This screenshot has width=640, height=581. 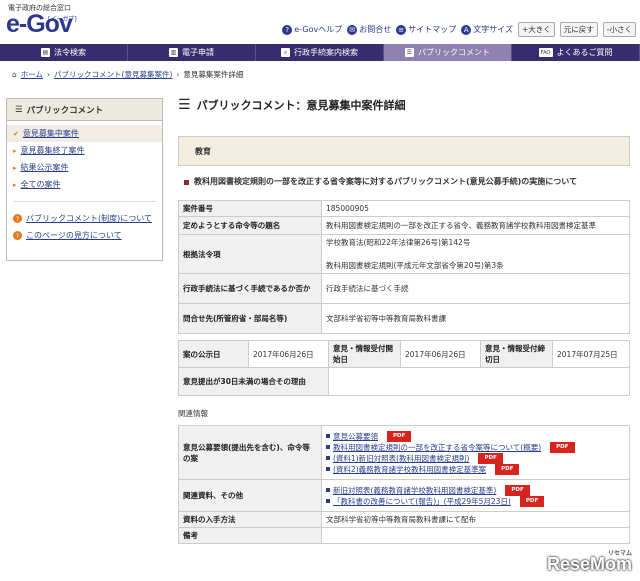 I want to click on sidebar-help-system: ? パブリックコメント(制度)について, so click(x=84, y=218).